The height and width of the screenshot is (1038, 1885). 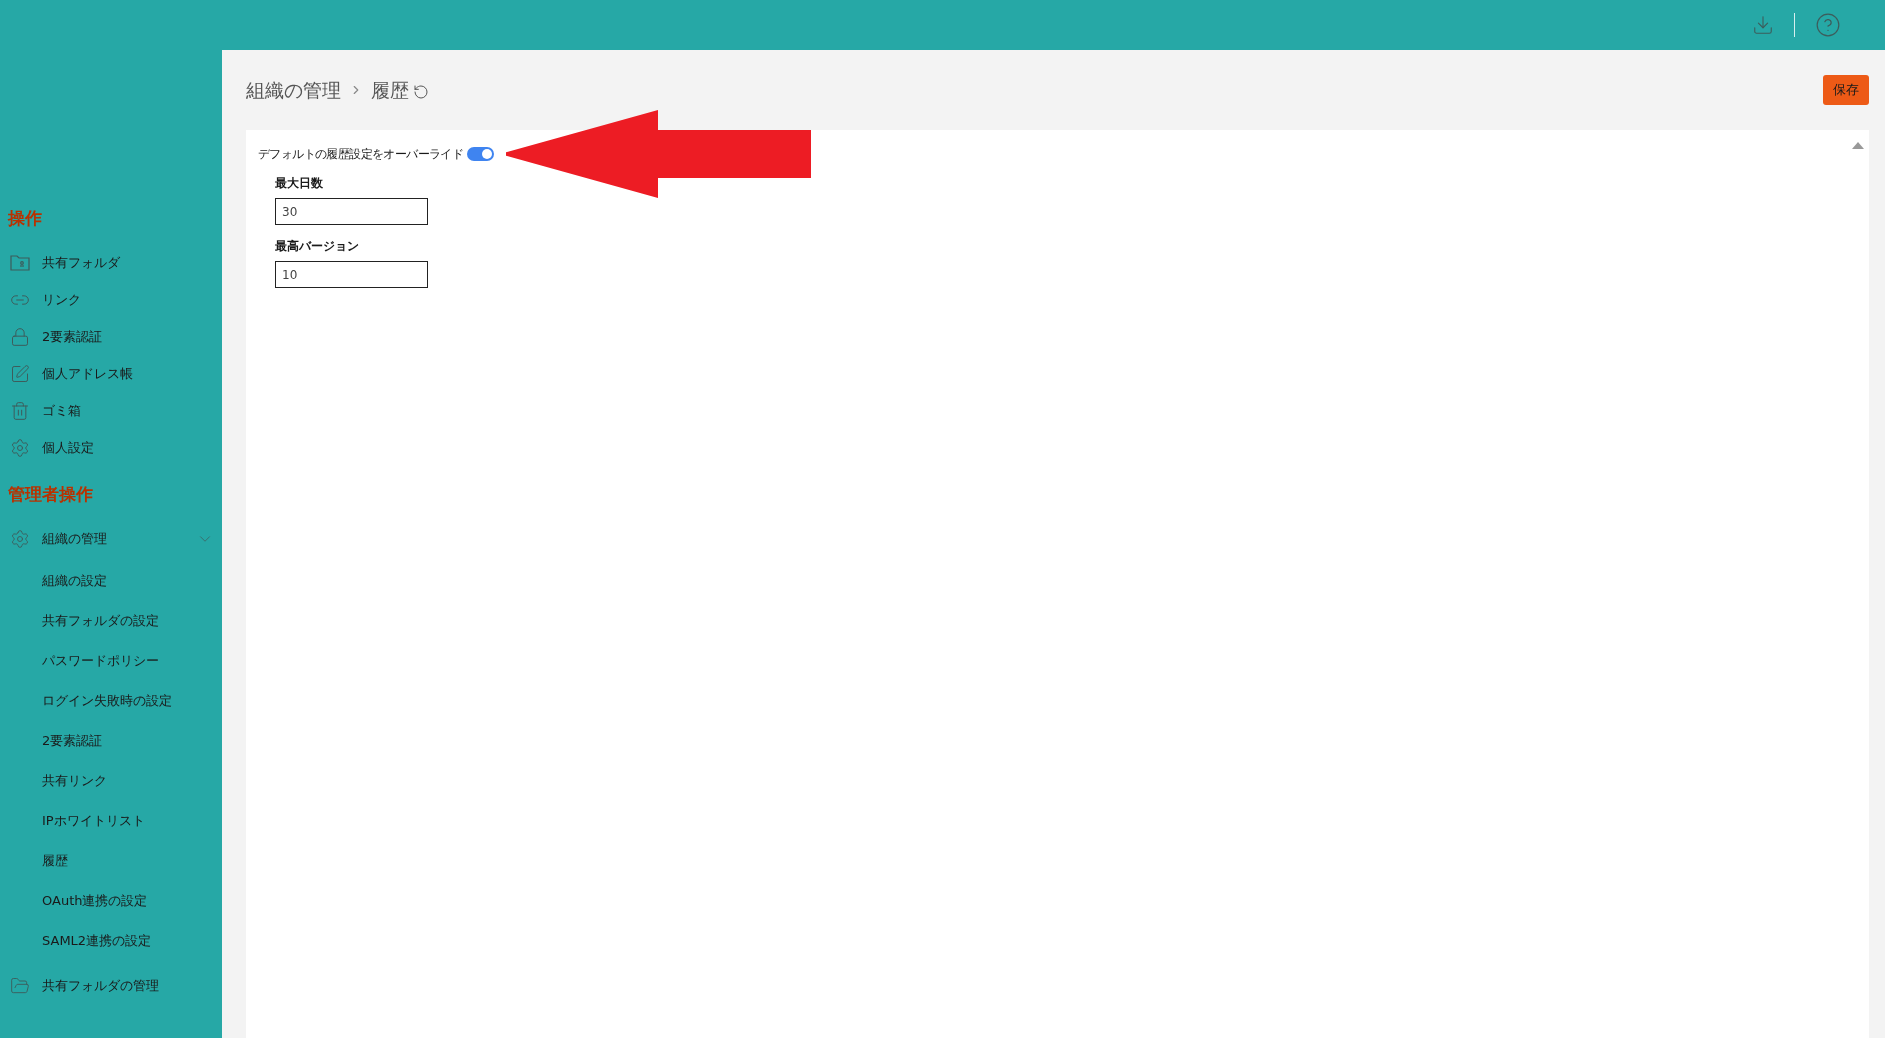 What do you see at coordinates (317, 246) in the screenshot?
I see `field-label: 最高バージョン` at bounding box center [317, 246].